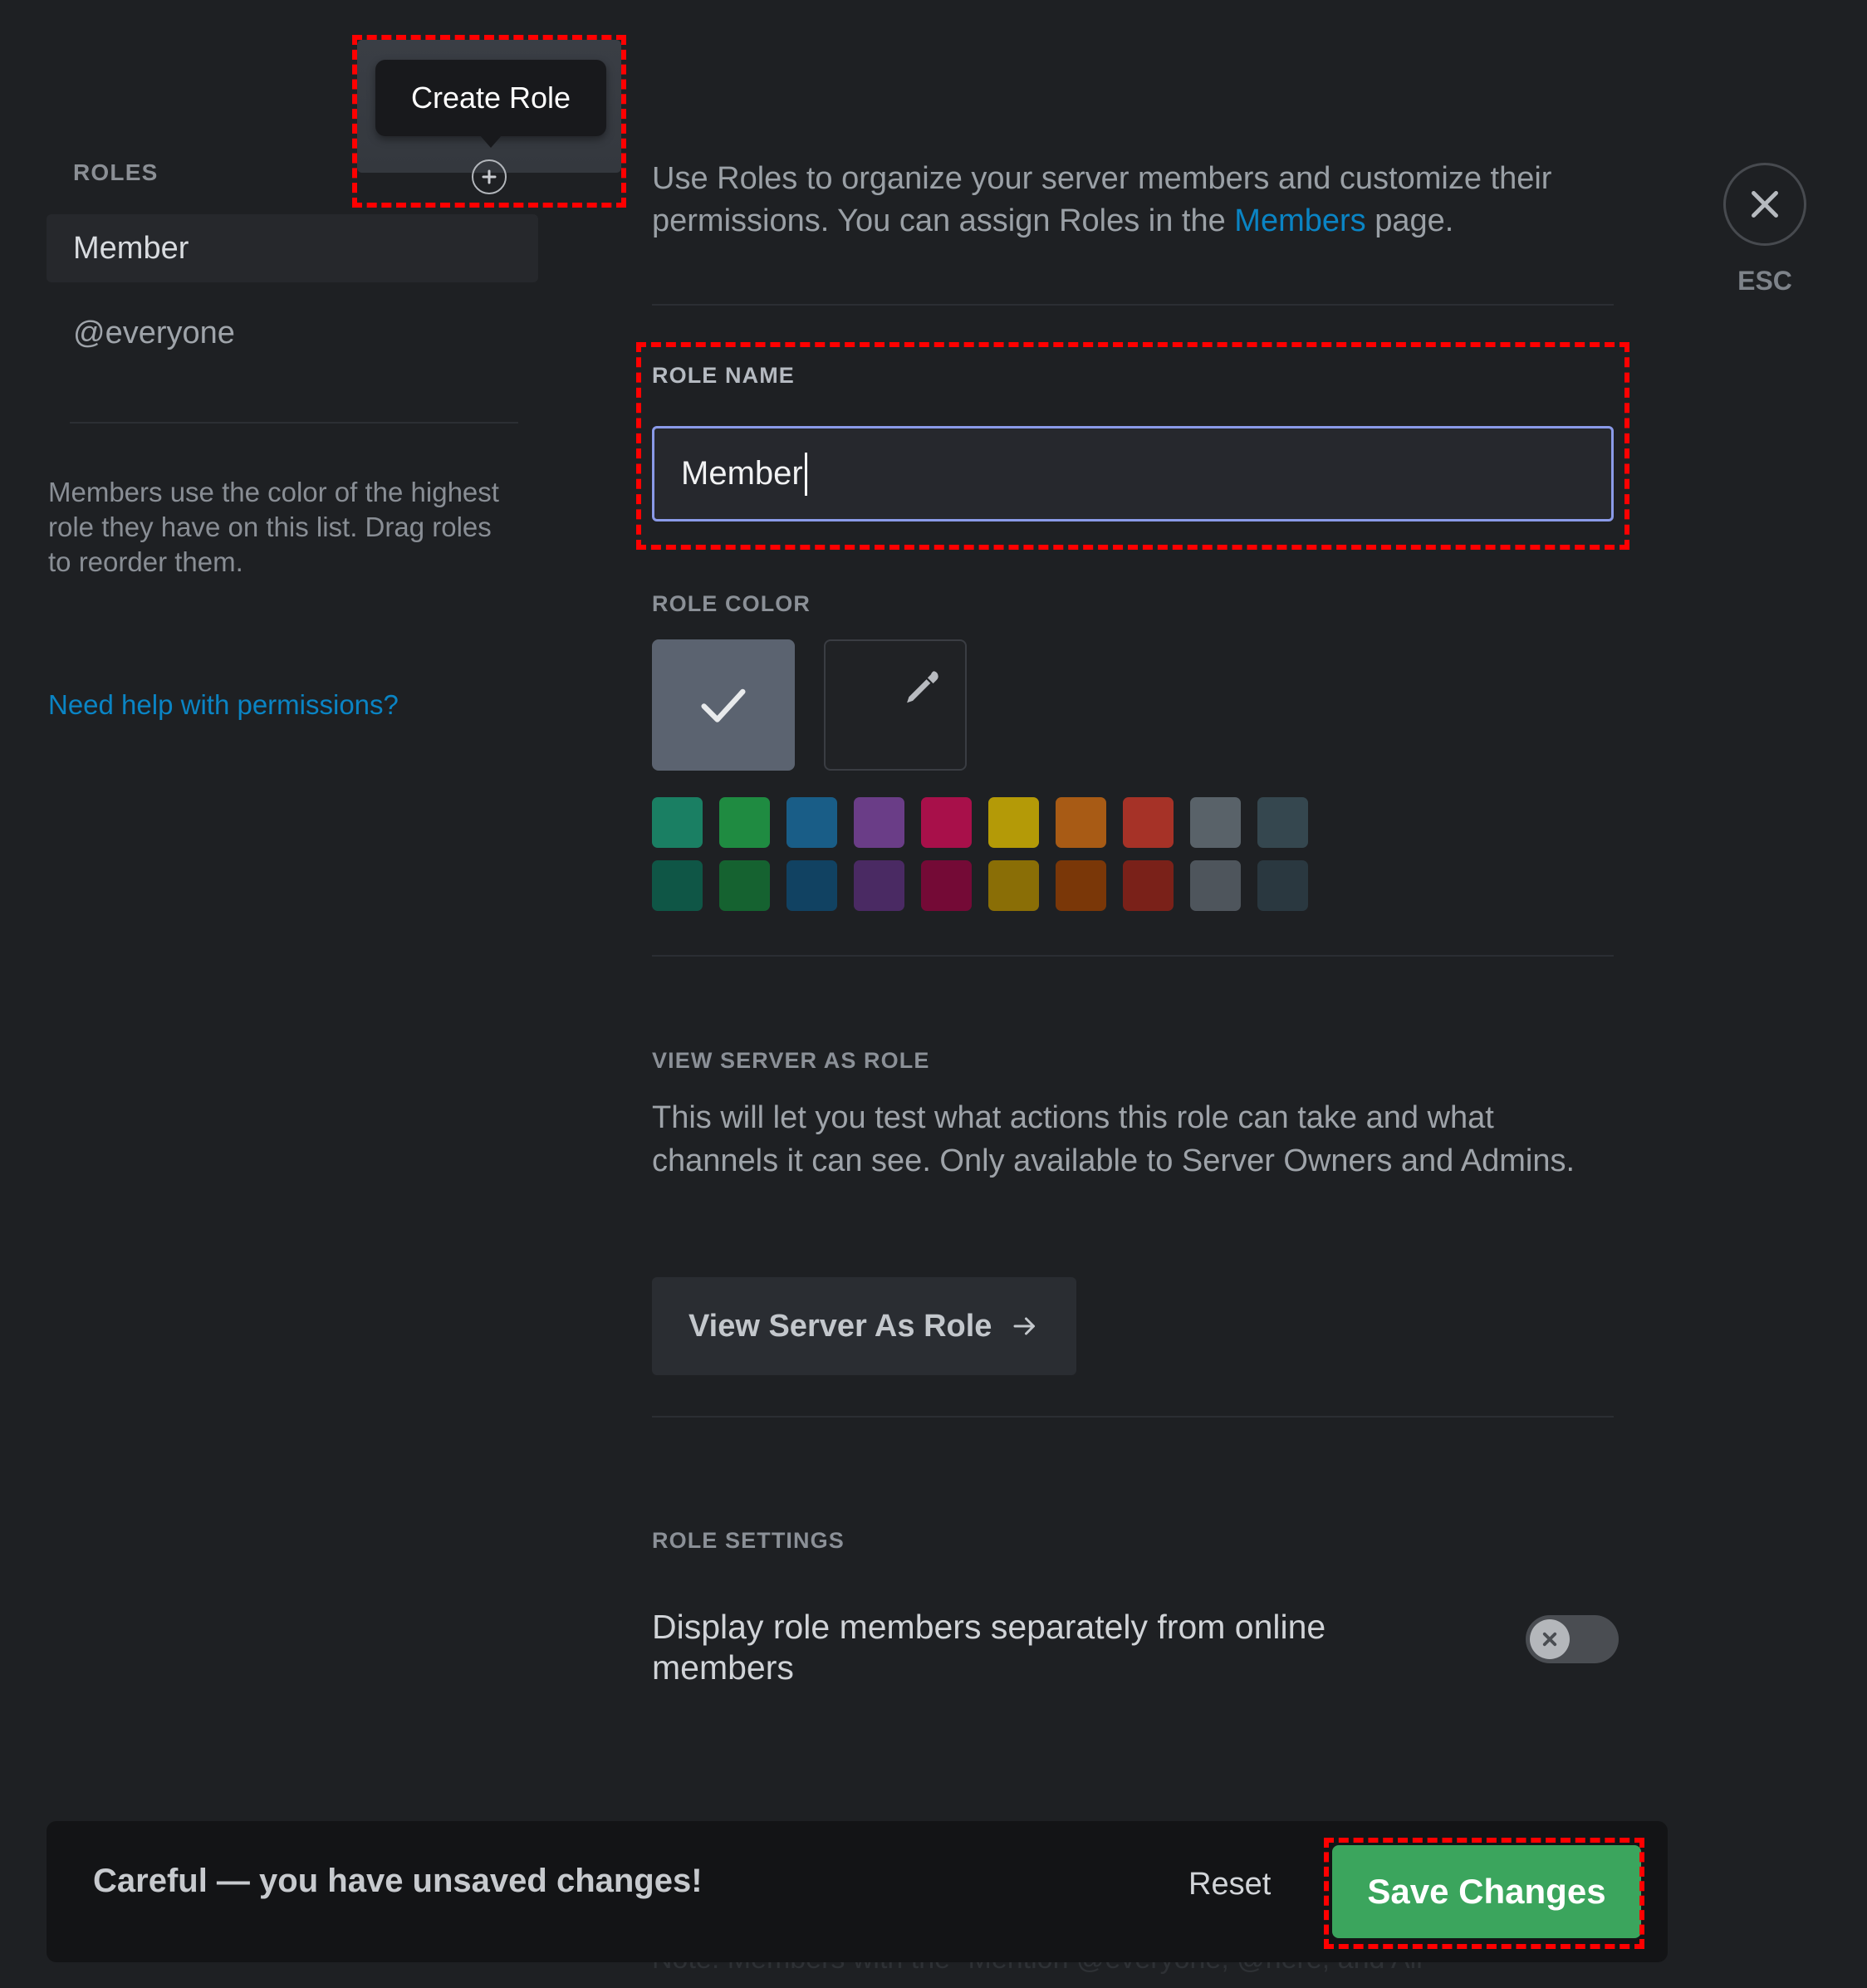 Image resolution: width=1867 pixels, height=1988 pixels. I want to click on create-role-button, so click(489, 176).